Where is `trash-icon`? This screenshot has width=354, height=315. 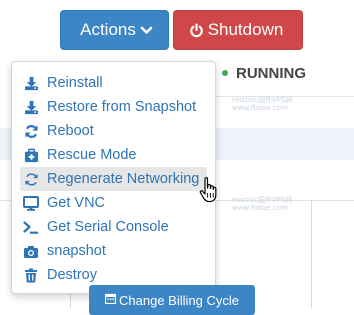
trash-icon is located at coordinates (31, 275).